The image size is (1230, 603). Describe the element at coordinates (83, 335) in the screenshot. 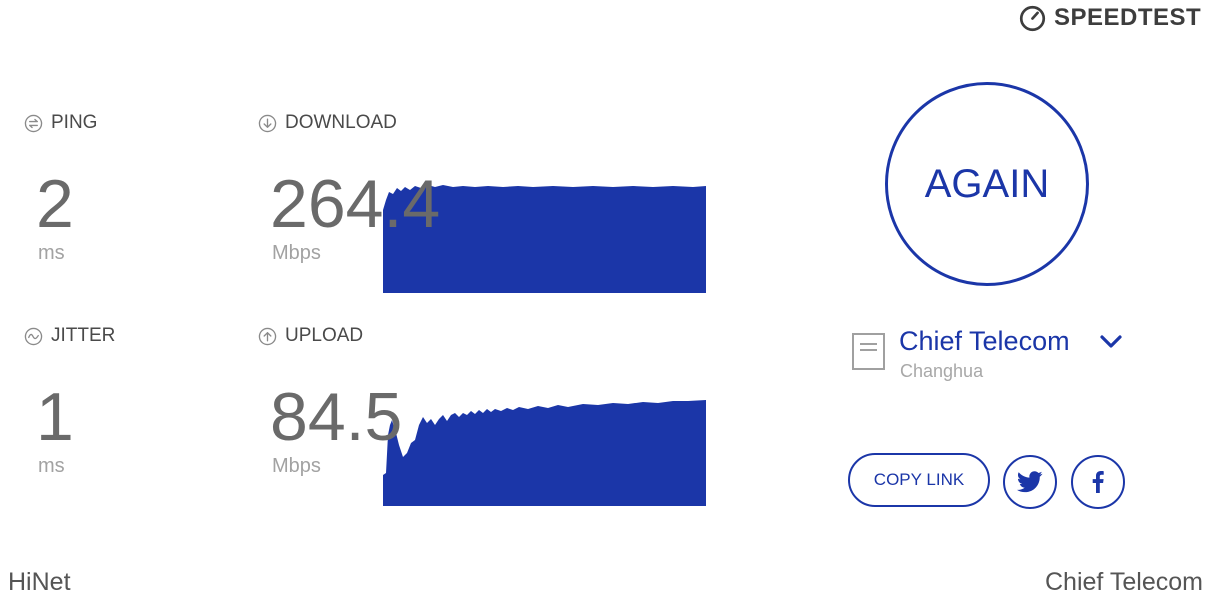

I see `jitter-label-text: JITTER` at that location.